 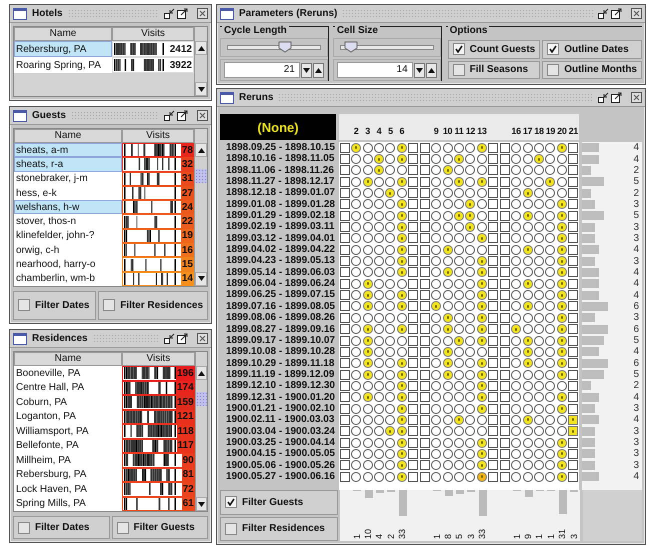 I want to click on table-cell: welshans, h-w, so click(x=68, y=207).